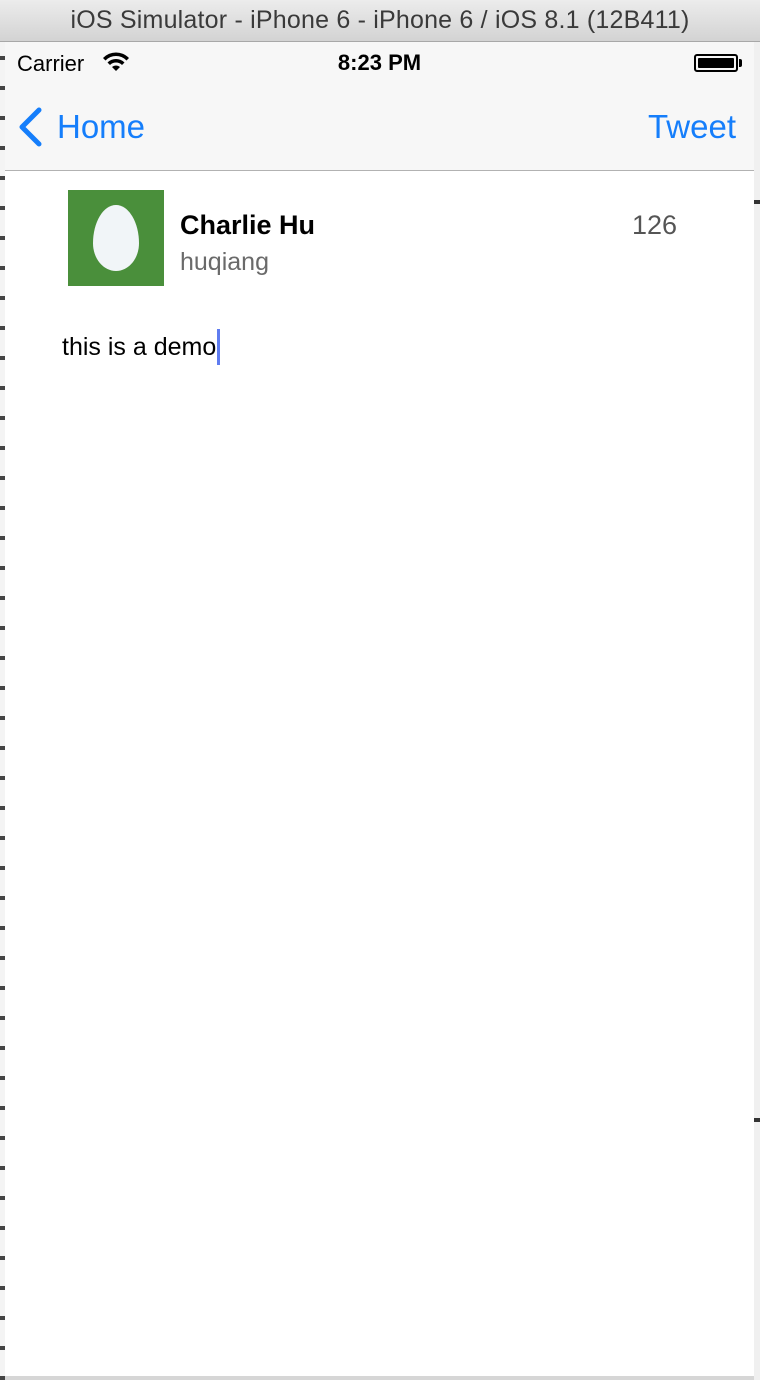  I want to click on avatar, so click(116, 238).